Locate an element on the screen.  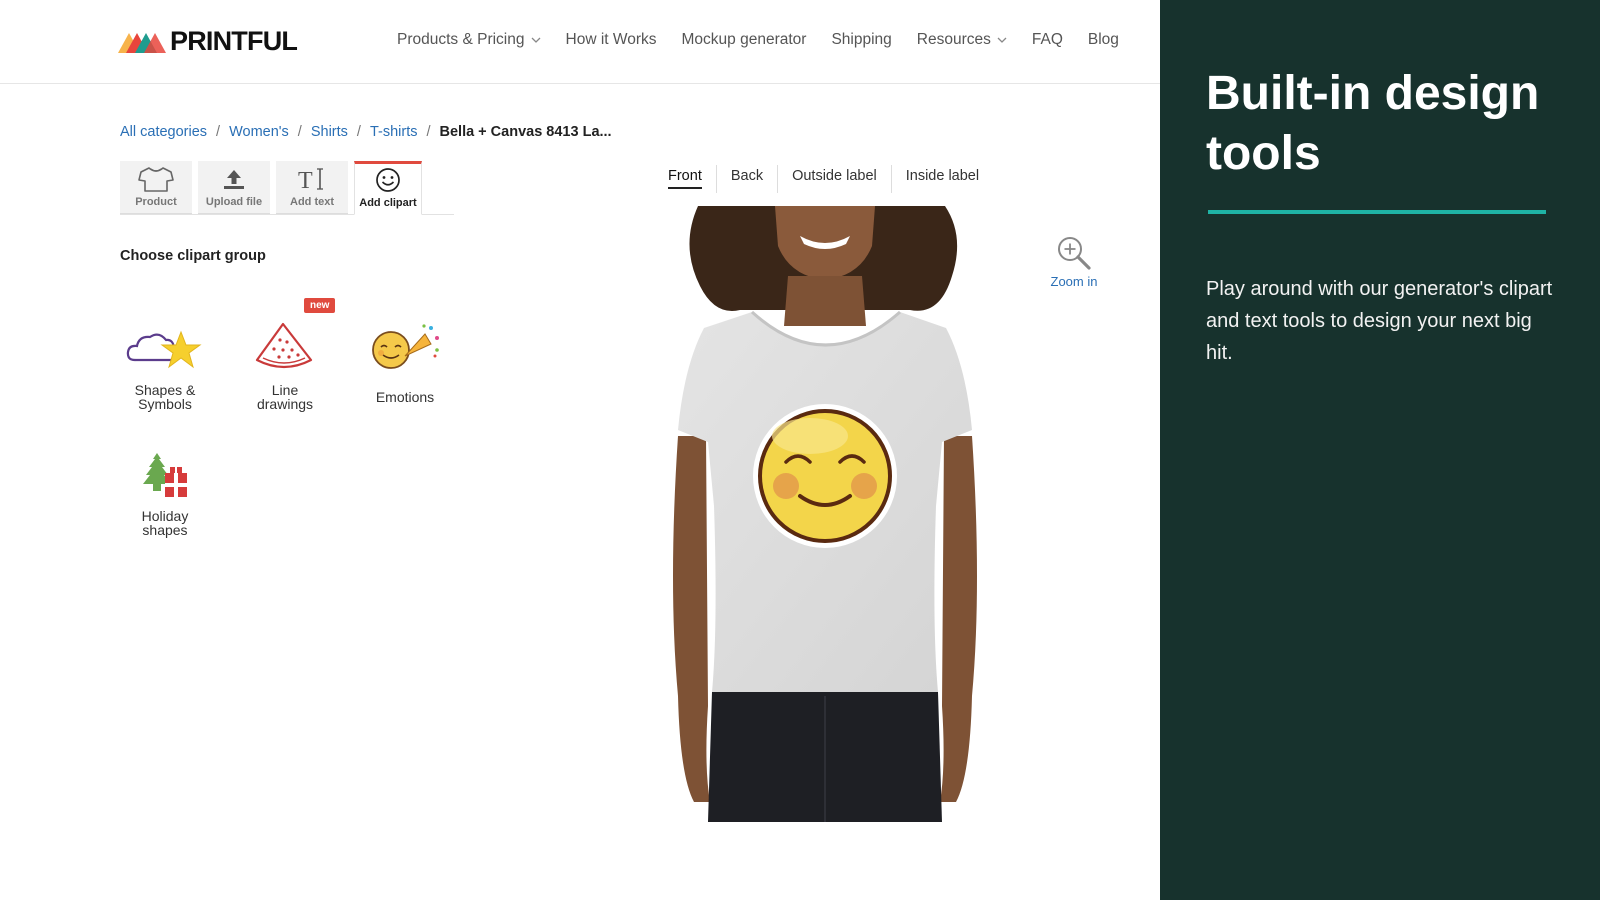
zoom-in-button: Zoom in is located at coordinates (1074, 261).